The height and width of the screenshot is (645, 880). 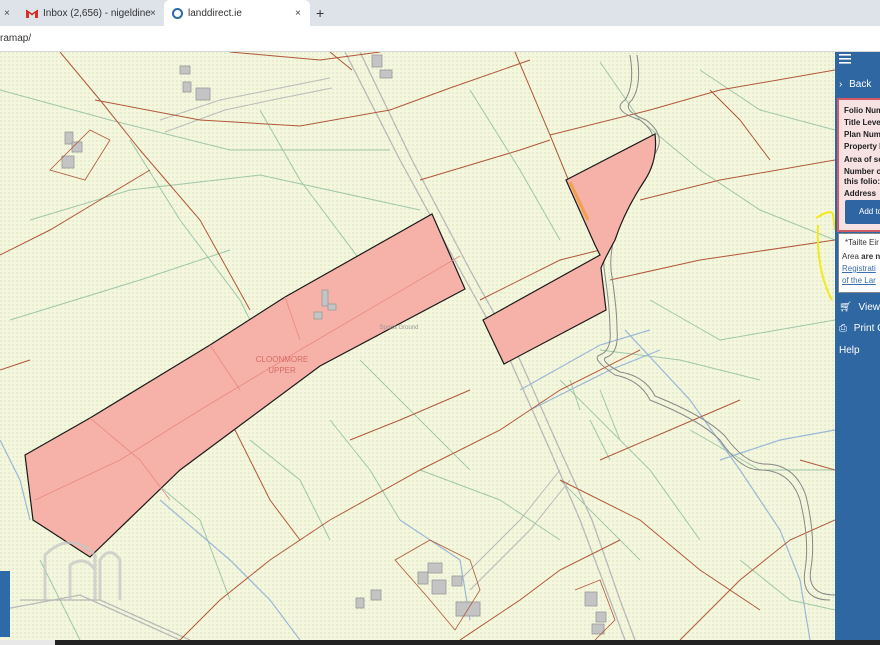 I want to click on tab-partial: ×, so click(x=10, y=13).